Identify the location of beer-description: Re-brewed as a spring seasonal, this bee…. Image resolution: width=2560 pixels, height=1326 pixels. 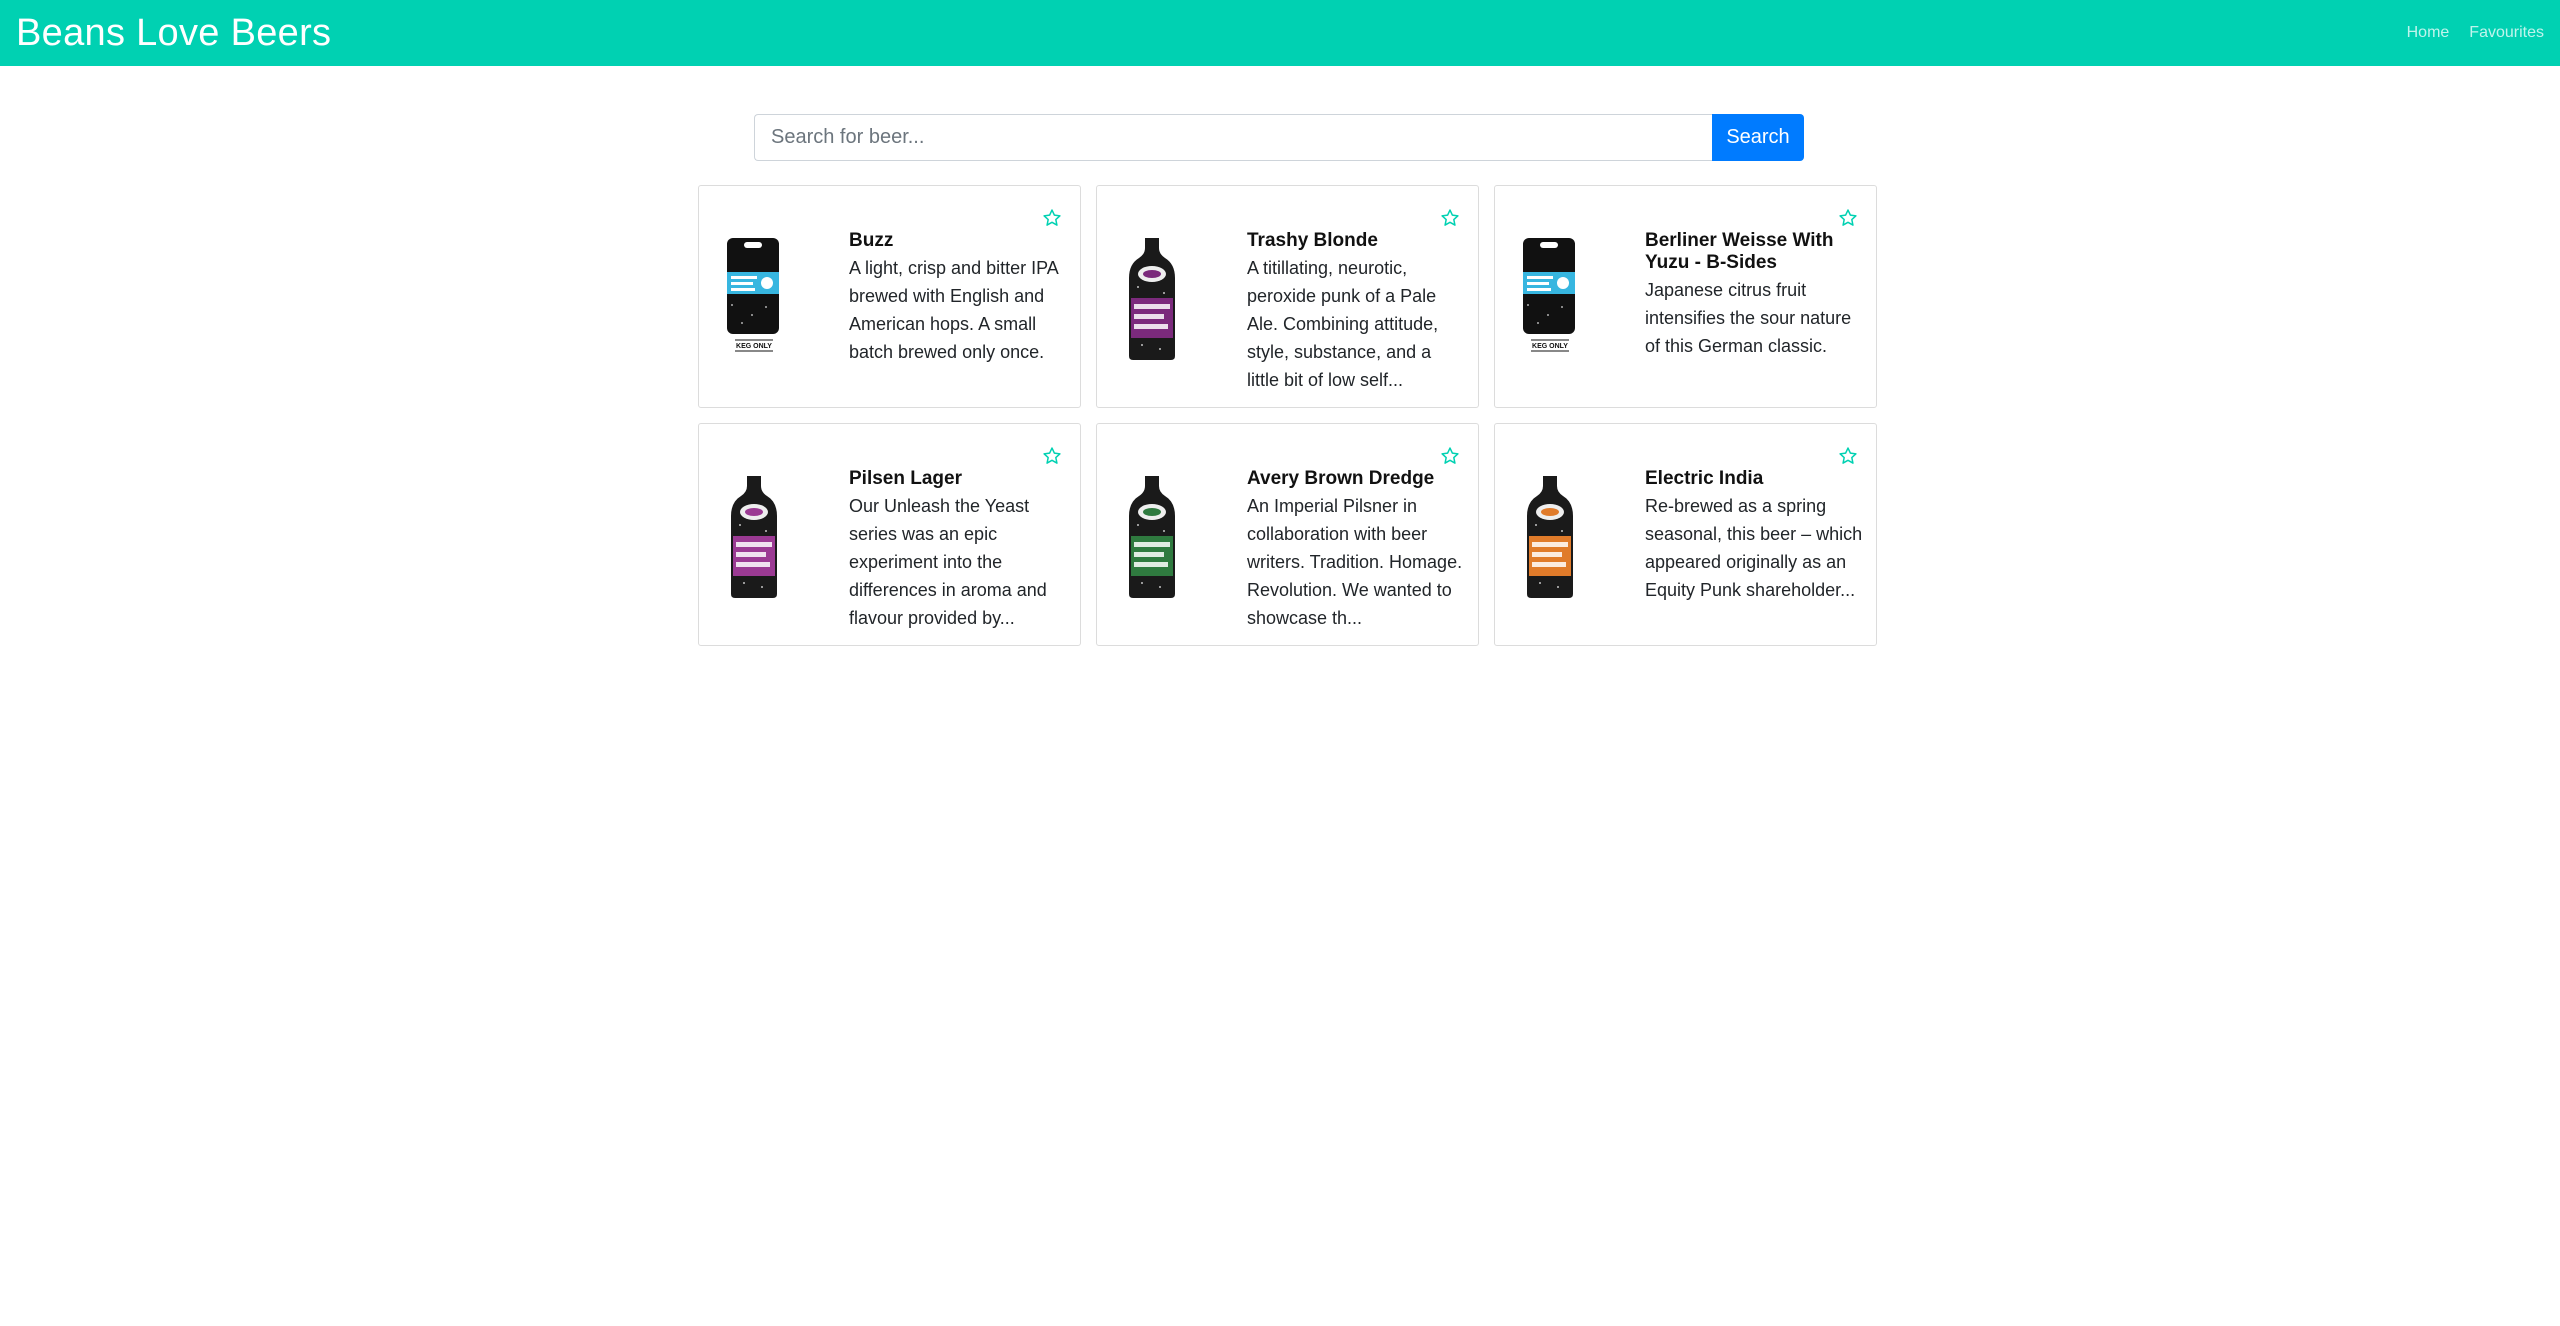
(1754, 548).